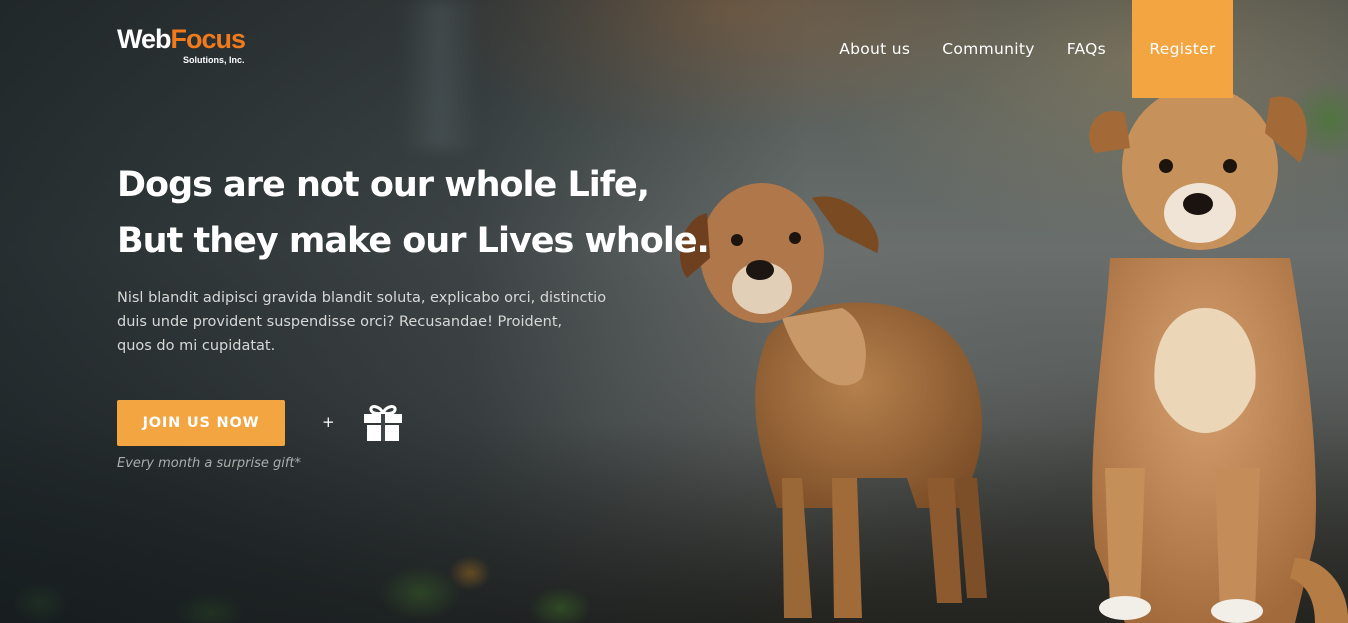  What do you see at coordinates (988, 49) in the screenshot?
I see `nav-item-community: Community` at bounding box center [988, 49].